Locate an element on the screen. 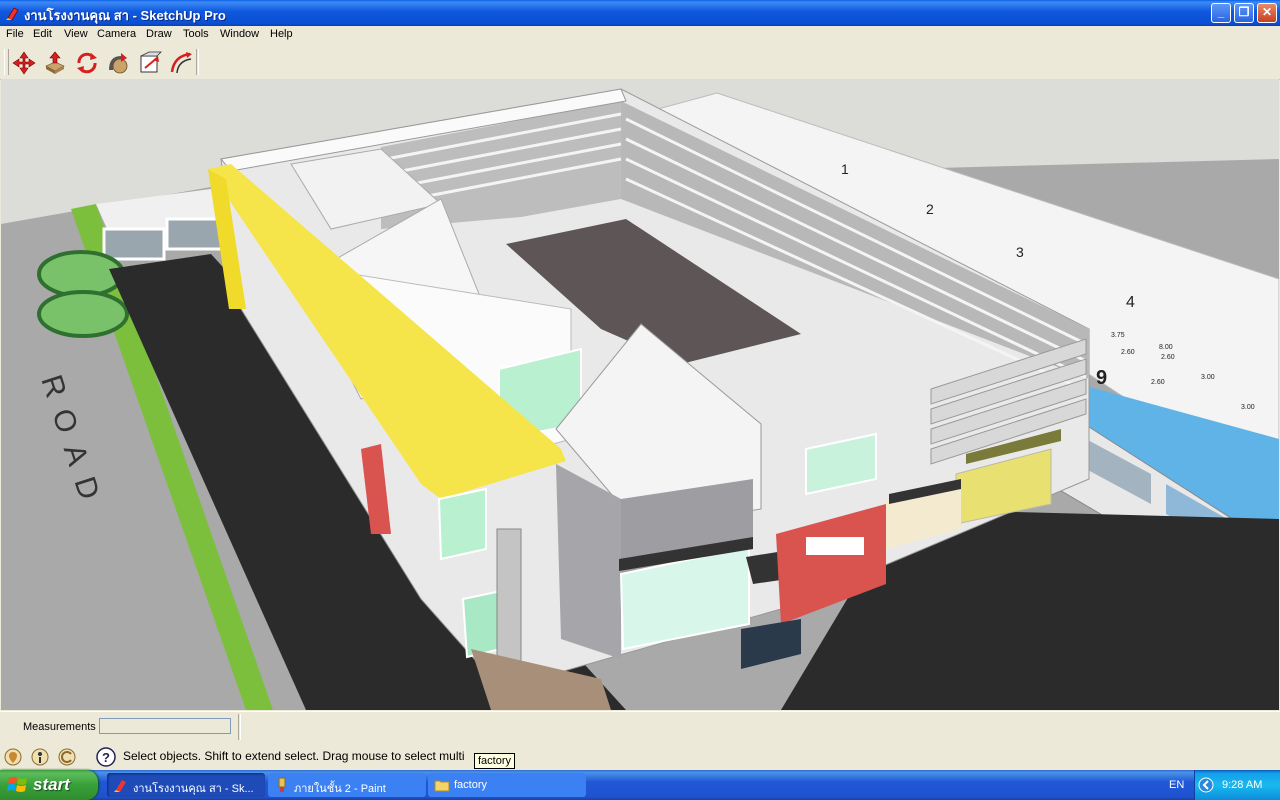 The height and width of the screenshot is (800, 1280). svg-text: 3.75 is located at coordinates (1118, 335).